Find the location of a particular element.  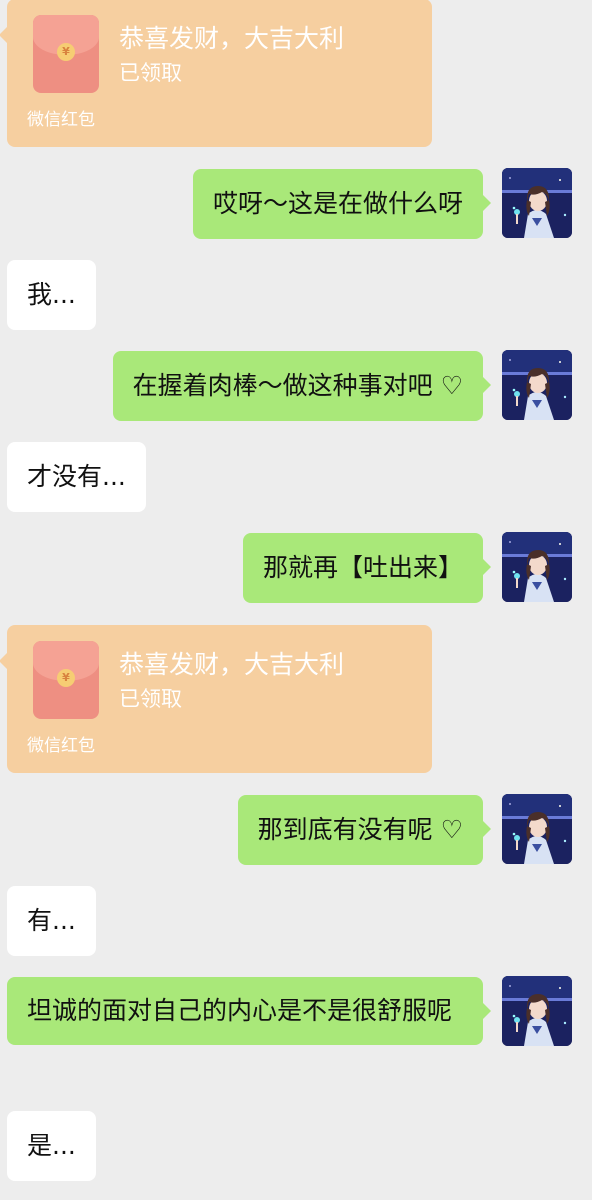

message-row-1: 哎呀～这是在做什么呀 is located at coordinates (341, 204).